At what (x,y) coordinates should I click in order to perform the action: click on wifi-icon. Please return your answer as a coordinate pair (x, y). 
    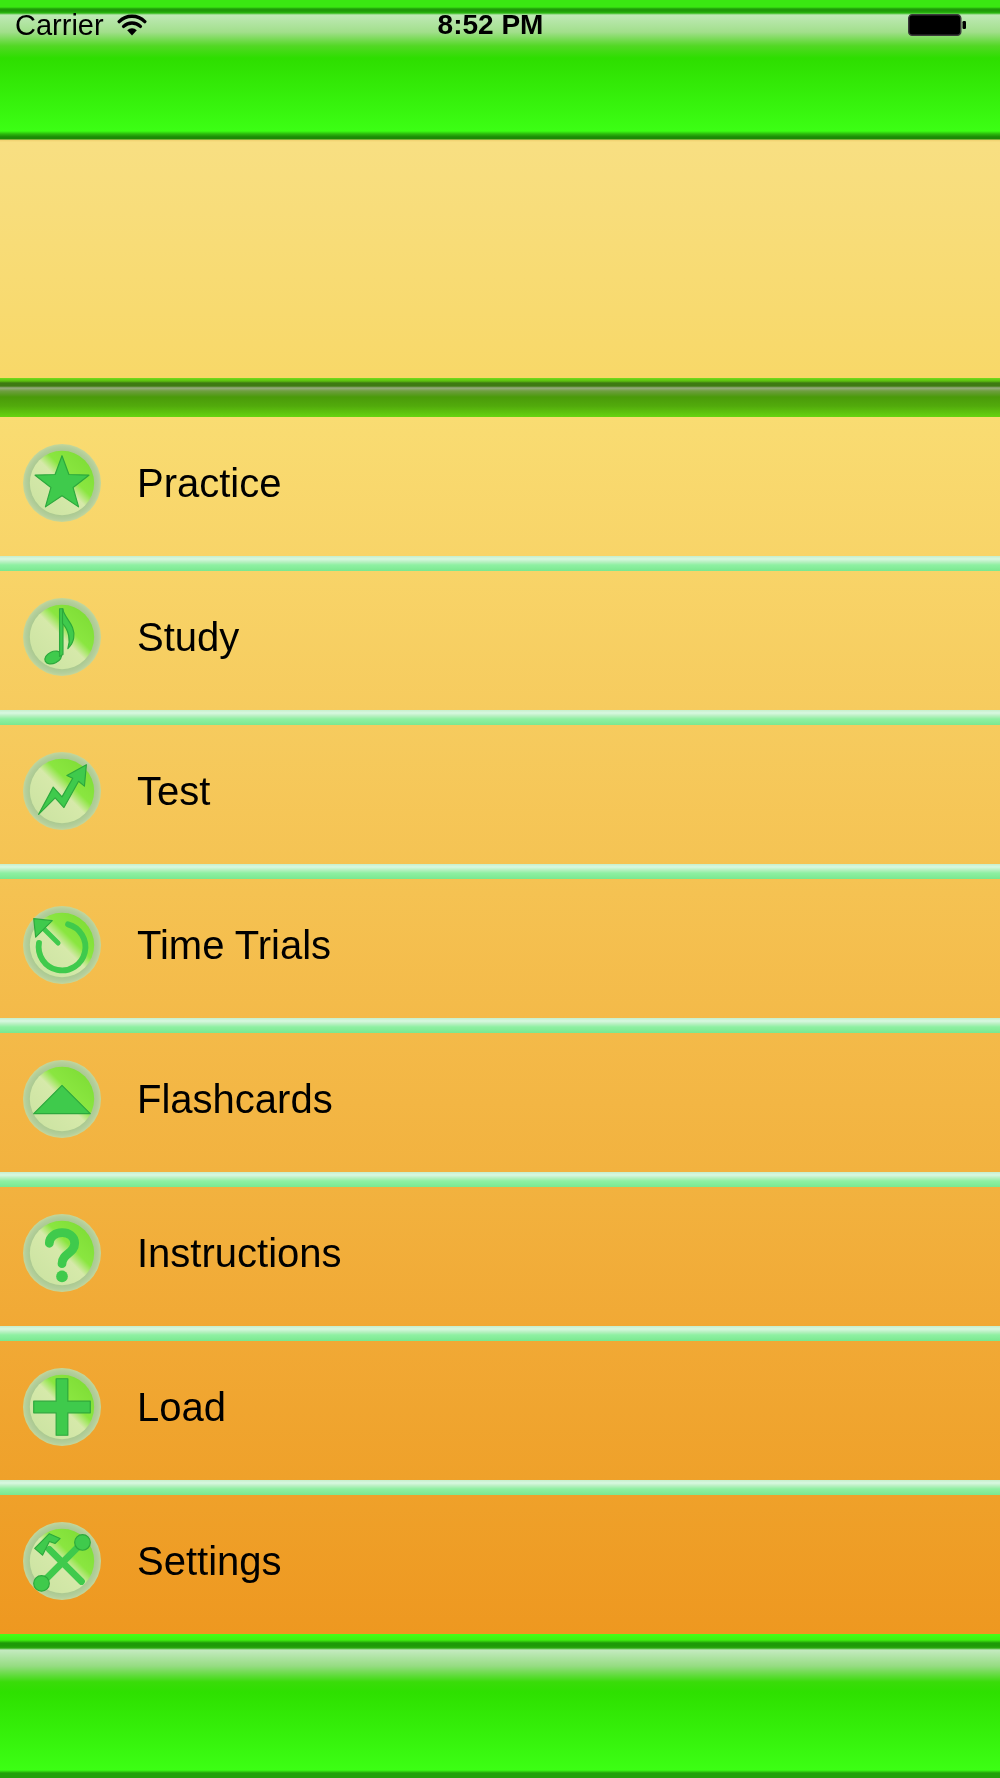
    Looking at the image, I should click on (131, 25).